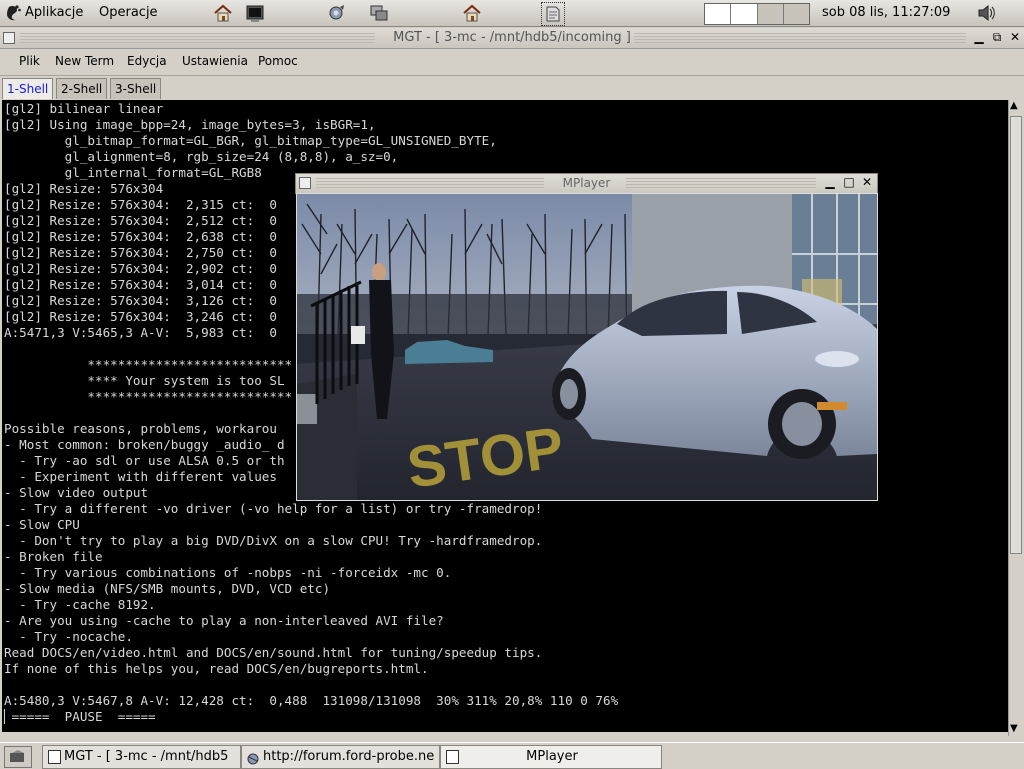 The width and height of the screenshot is (1024, 769). I want to click on terminal-line: A:5471,3 V:5465,3 A-V: 5,983 ct: 0, so click(140, 332).